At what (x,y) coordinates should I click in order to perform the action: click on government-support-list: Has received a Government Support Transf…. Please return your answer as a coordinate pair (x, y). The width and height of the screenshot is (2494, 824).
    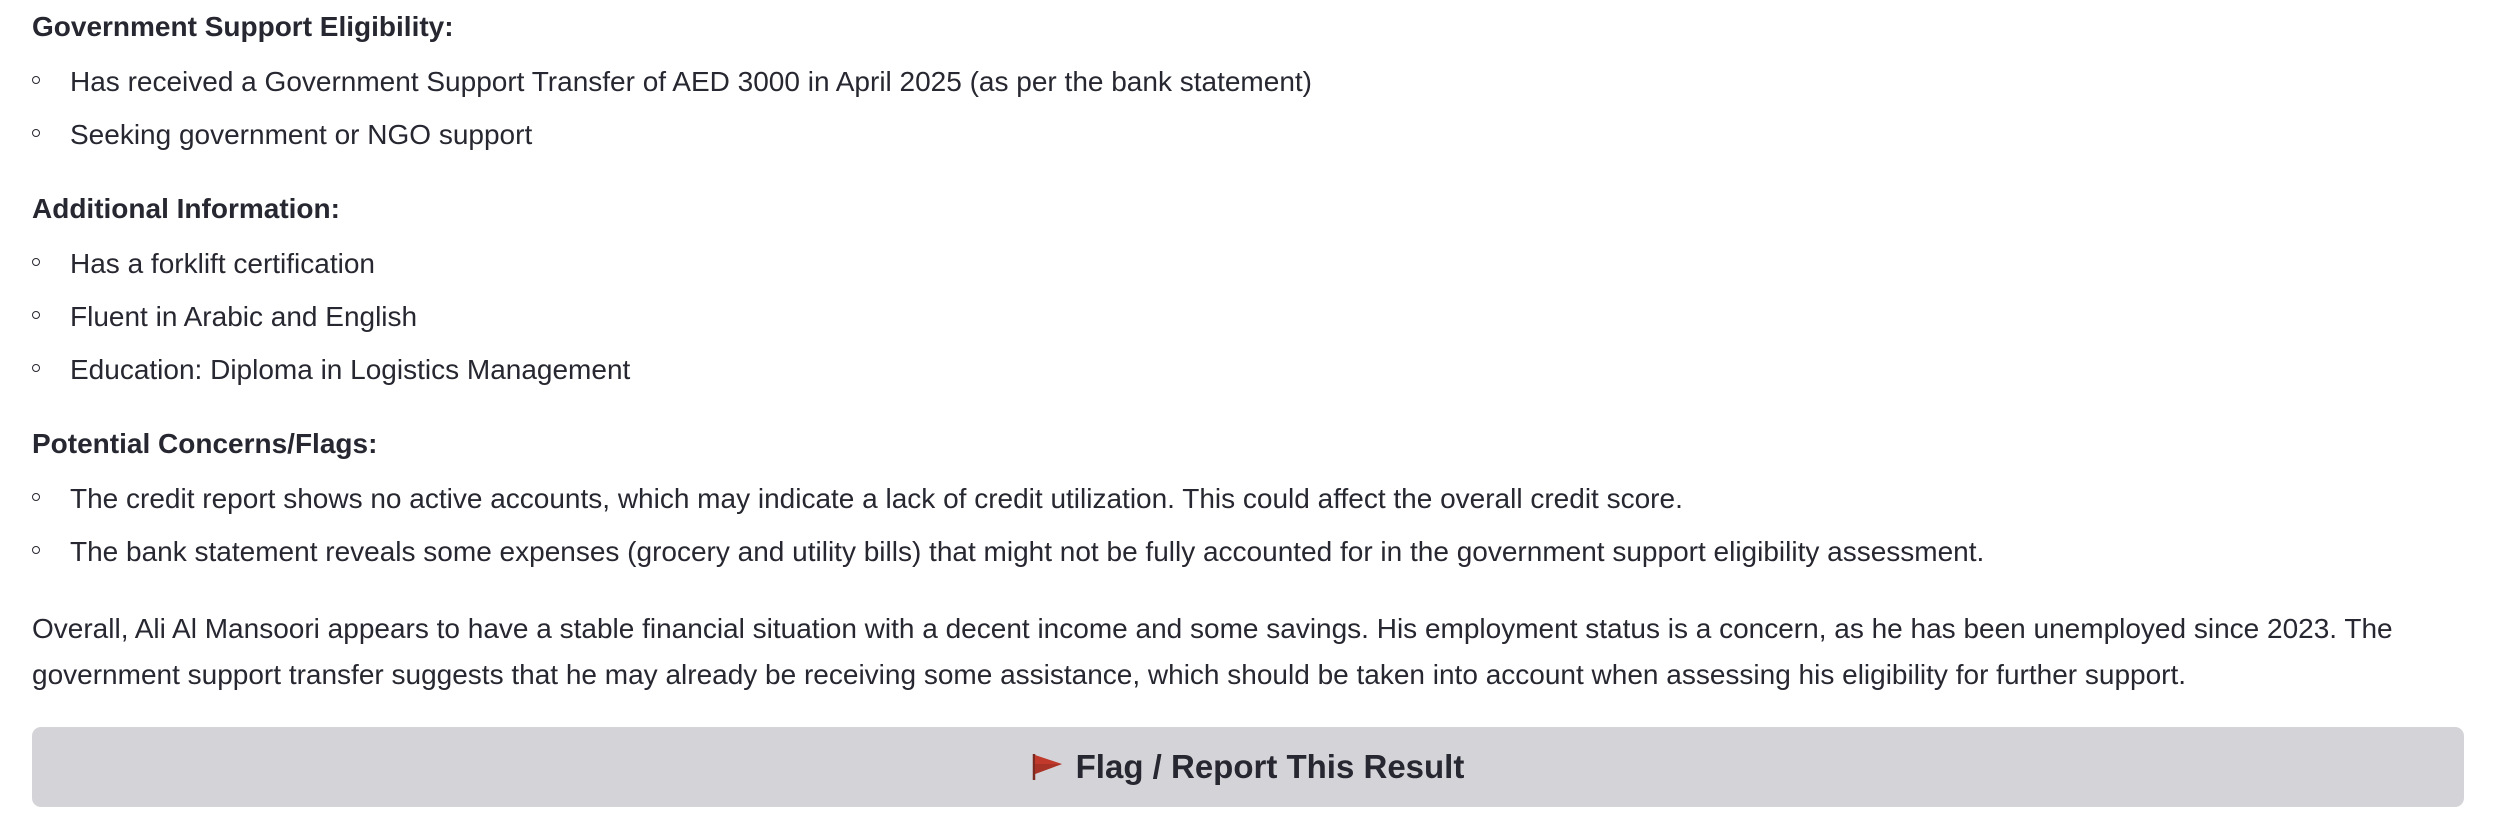
    Looking at the image, I should click on (672, 108).